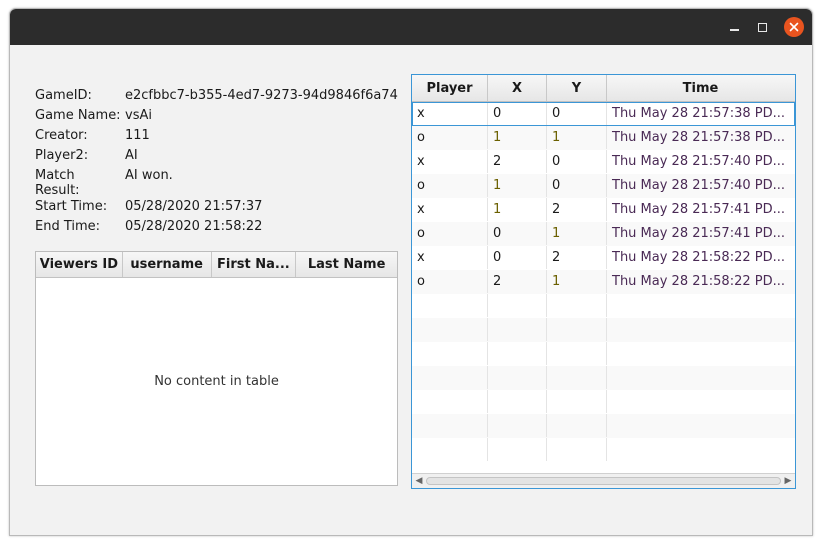  What do you see at coordinates (61, 135) in the screenshot?
I see `creator-label: Creator:` at bounding box center [61, 135].